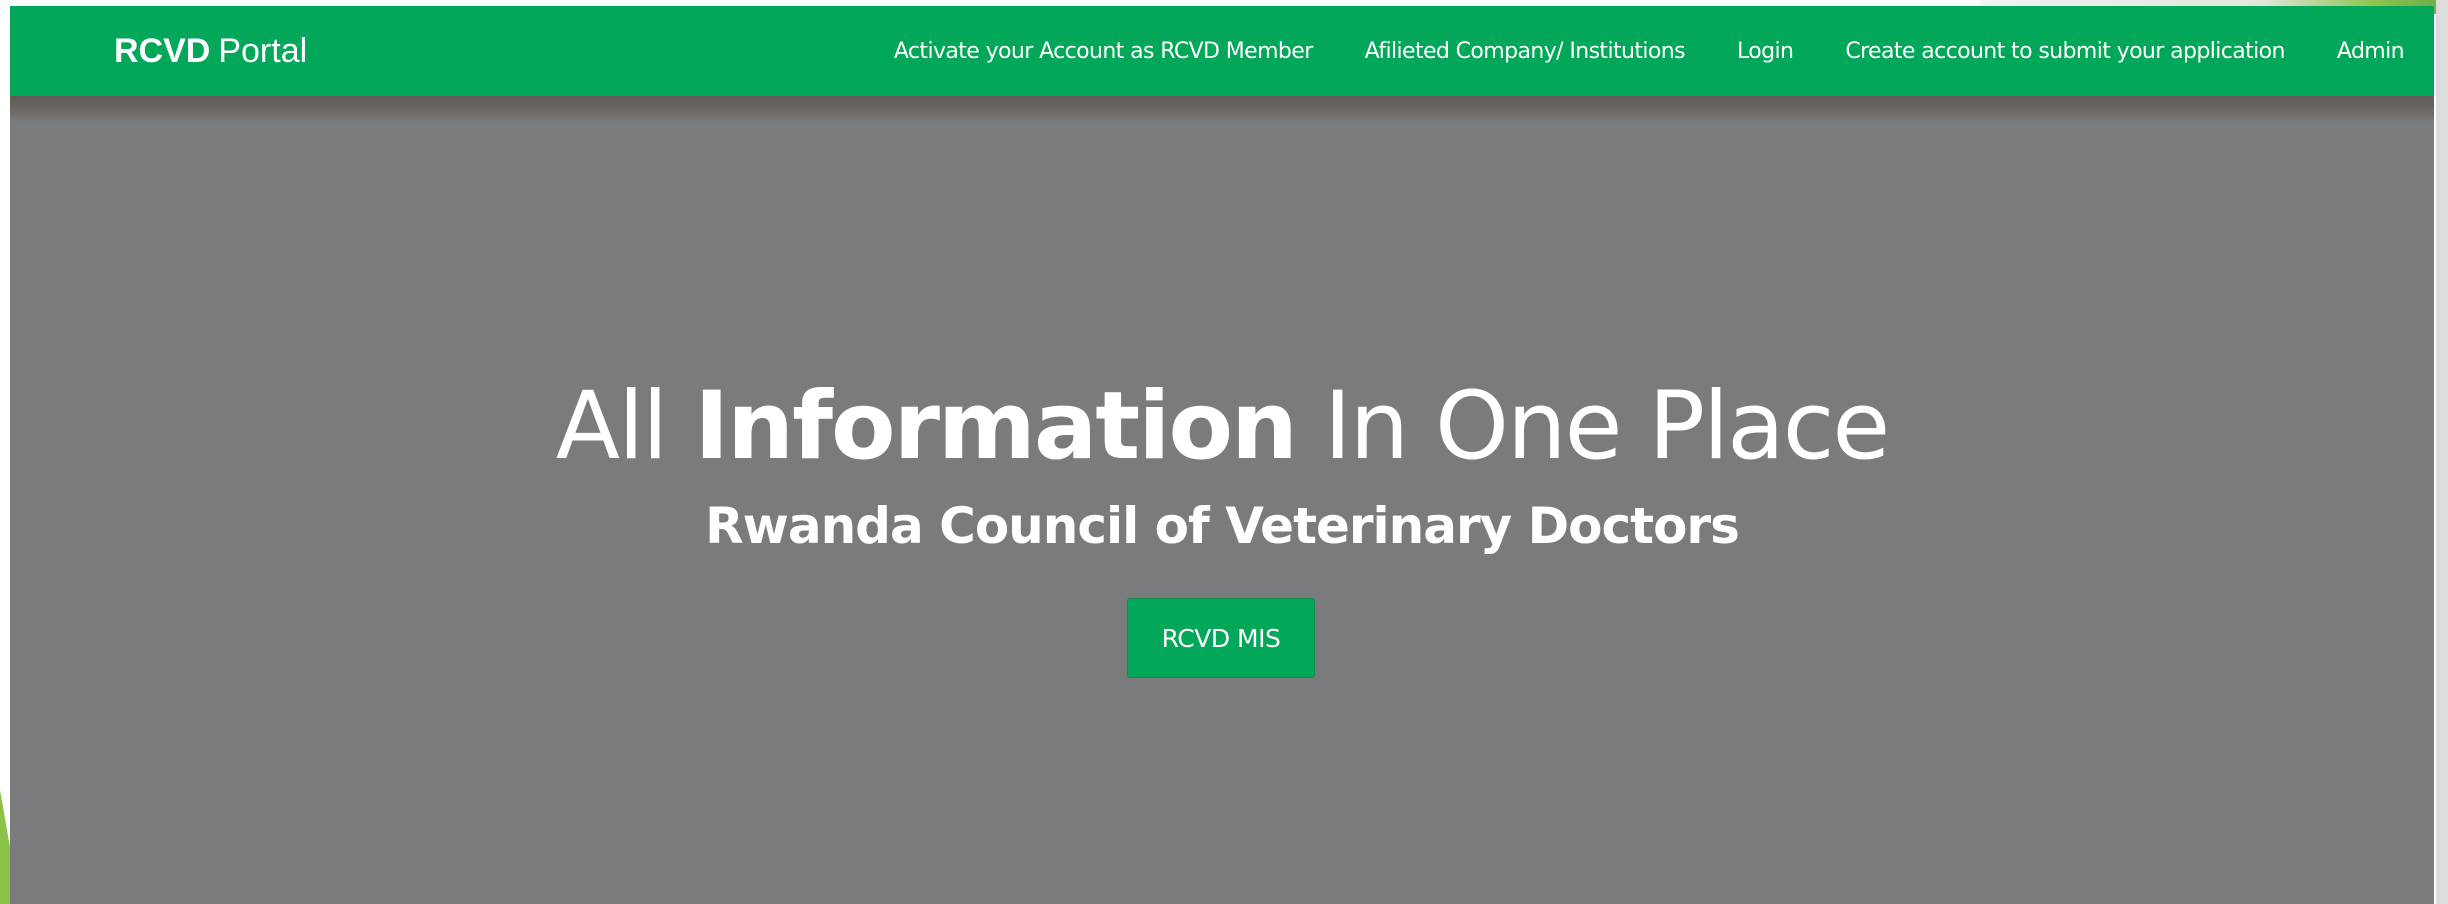  What do you see at coordinates (1221, 638) in the screenshot?
I see `rcvd-mis-button: RCVD MIS` at bounding box center [1221, 638].